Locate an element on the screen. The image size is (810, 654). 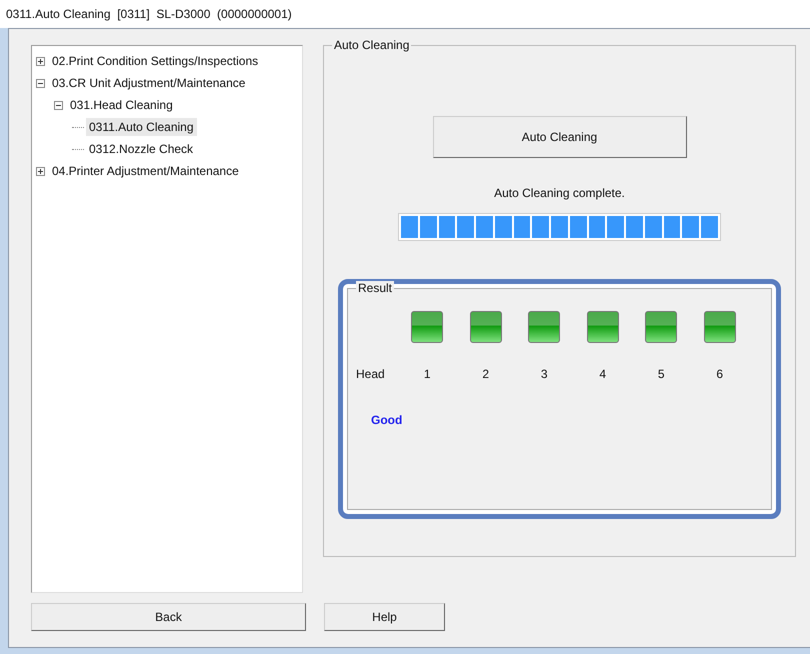
back-button: Back is located at coordinates (168, 617).